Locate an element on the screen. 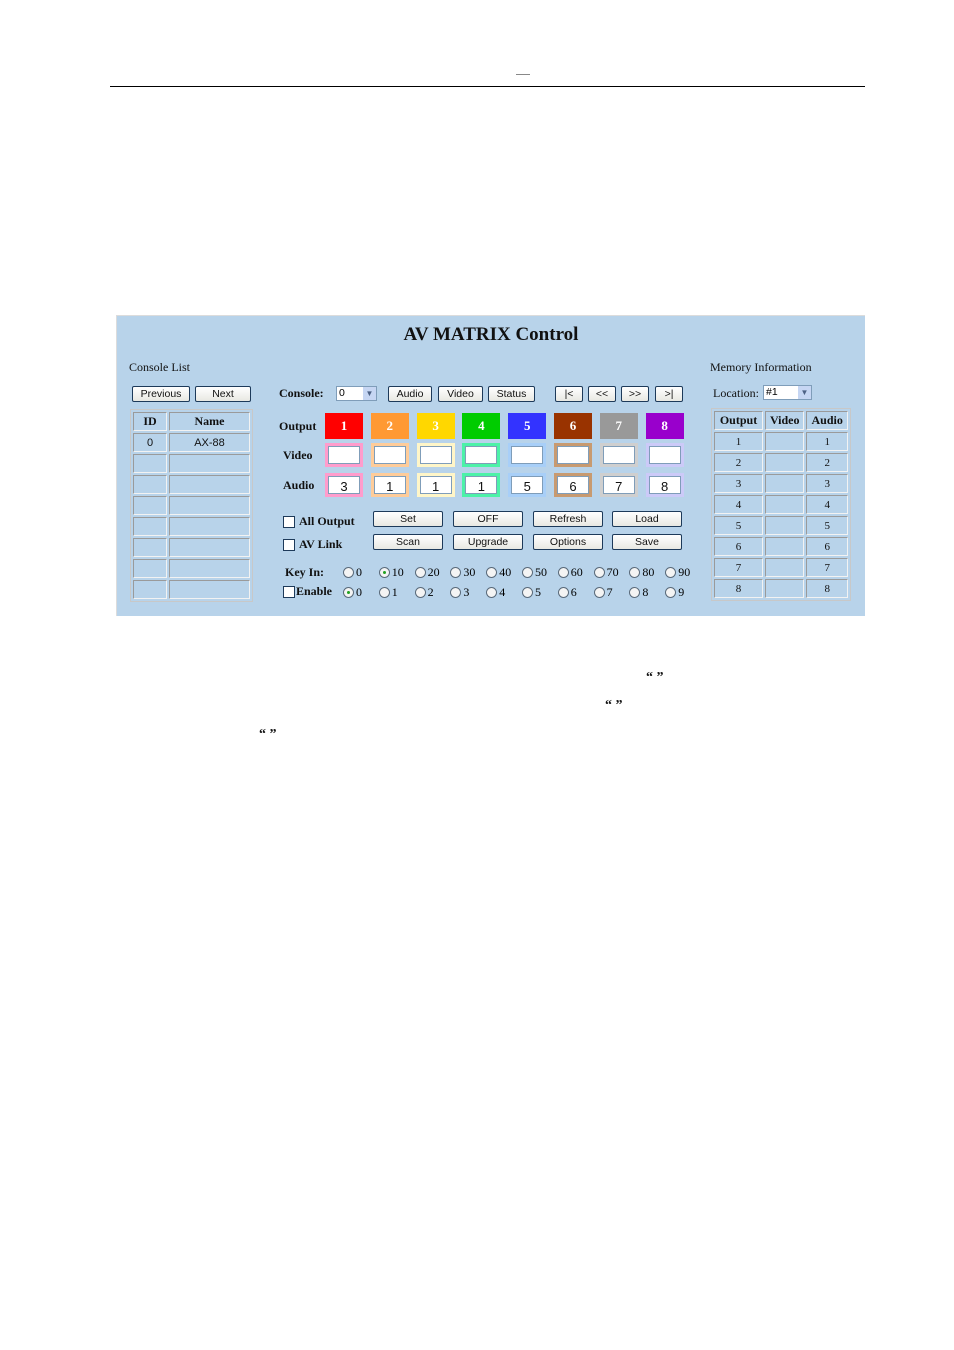 Image resolution: width=954 pixels, height=1350 pixels. enable-radio-4: 4 is located at coordinates (495, 592).